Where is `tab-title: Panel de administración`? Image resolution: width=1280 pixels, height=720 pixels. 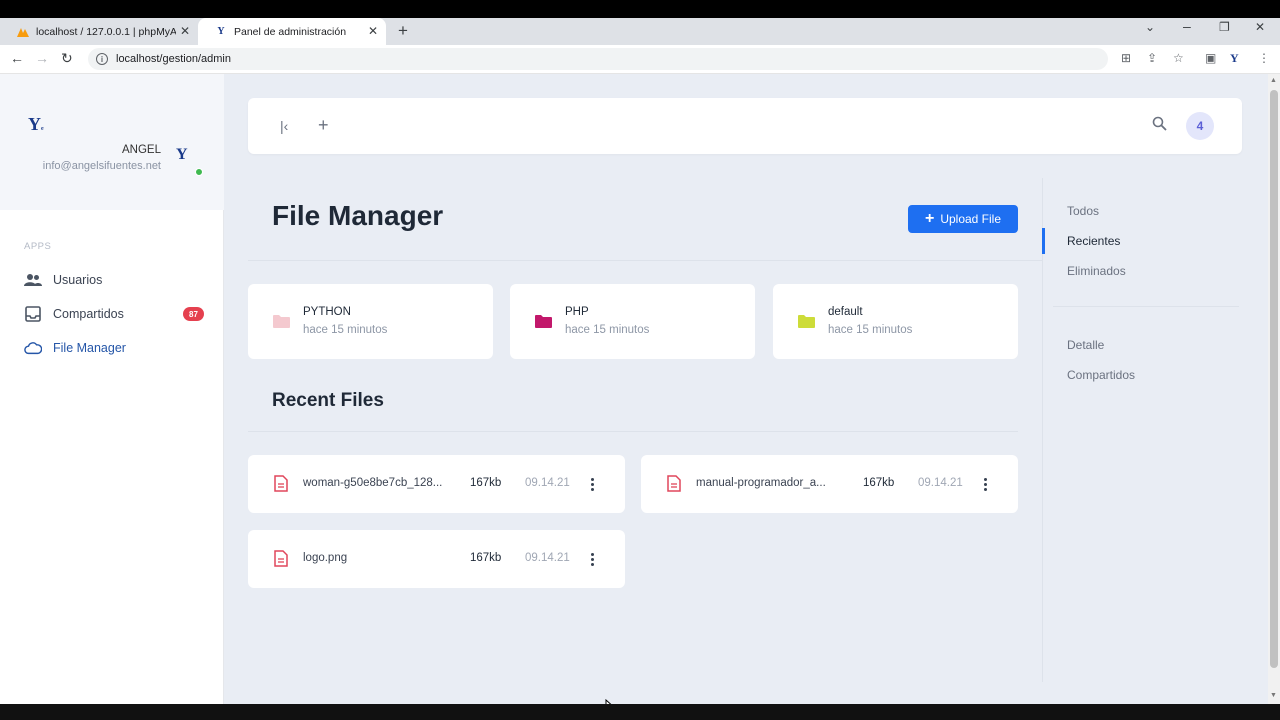
tab-title: Panel de administración is located at coordinates (290, 31).